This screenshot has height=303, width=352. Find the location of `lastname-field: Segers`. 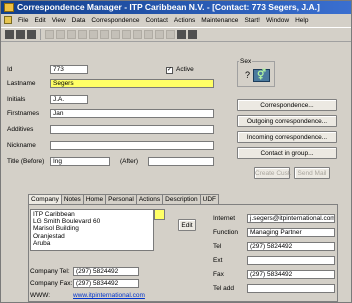

lastname-field: Segers is located at coordinates (132, 83).